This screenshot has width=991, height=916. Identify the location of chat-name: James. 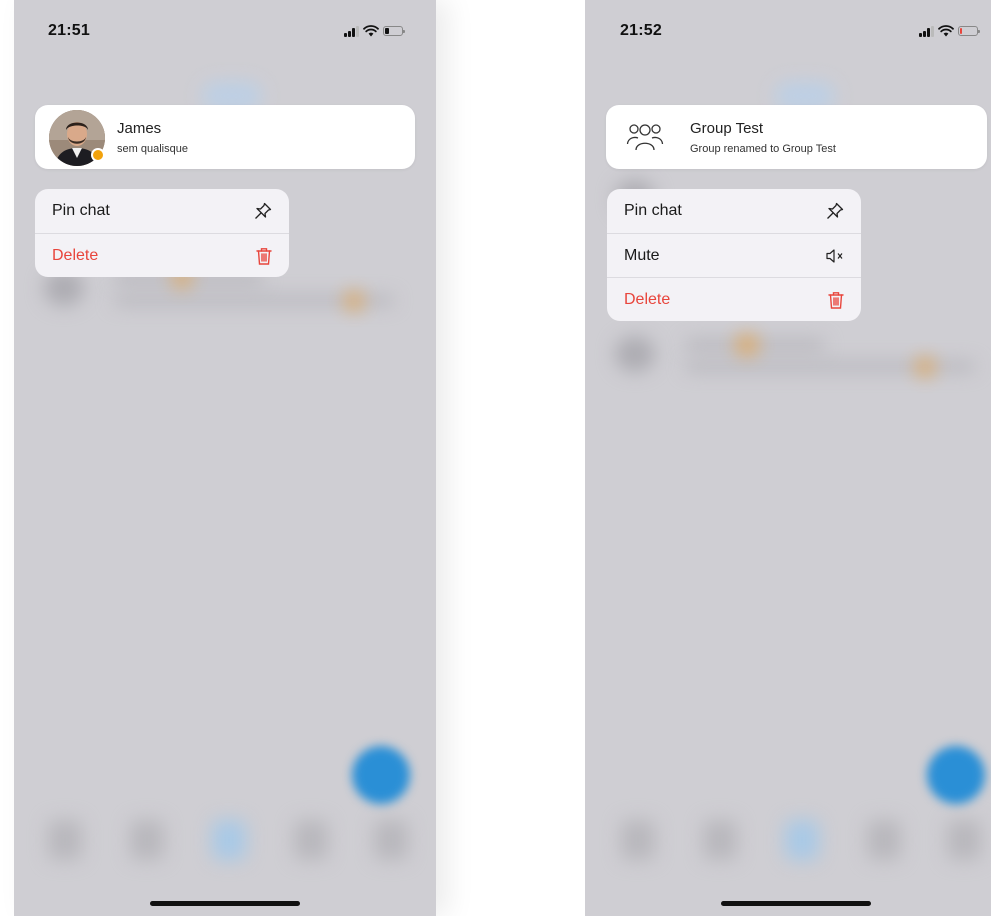
(139, 128).